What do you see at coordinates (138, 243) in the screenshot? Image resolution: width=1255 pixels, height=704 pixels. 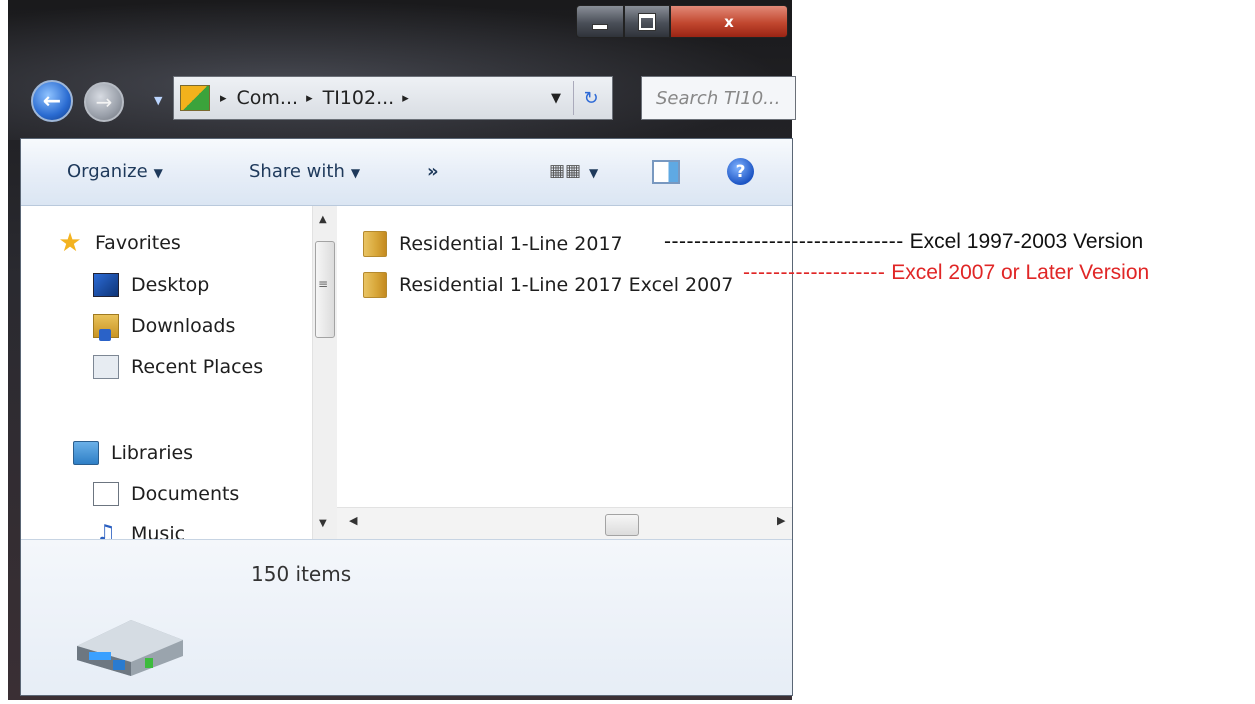 I see `nav-label-favorites: Favorites` at bounding box center [138, 243].